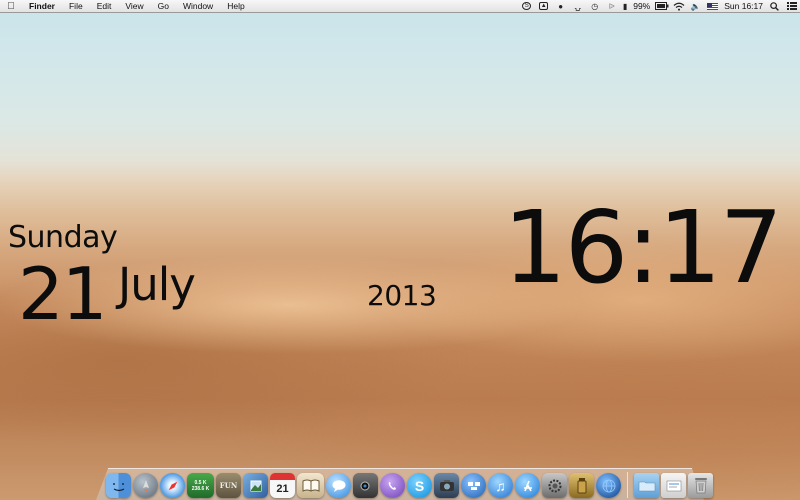 The image size is (800, 500). I want to click on notification-icon, so click(791, 6).